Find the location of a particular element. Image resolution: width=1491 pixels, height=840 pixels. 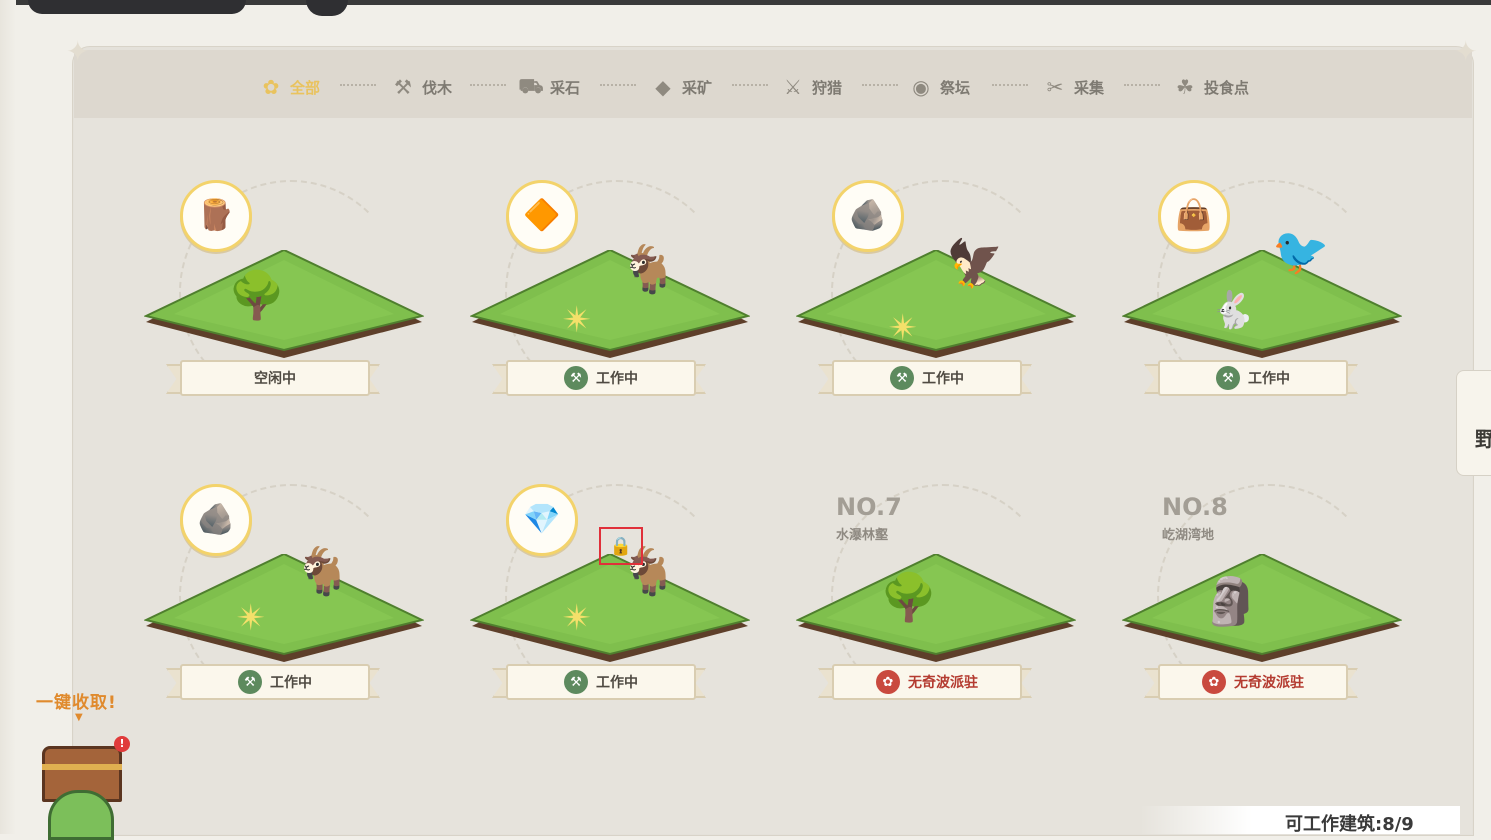

resource-bubble: 👜 is located at coordinates (1194, 216).